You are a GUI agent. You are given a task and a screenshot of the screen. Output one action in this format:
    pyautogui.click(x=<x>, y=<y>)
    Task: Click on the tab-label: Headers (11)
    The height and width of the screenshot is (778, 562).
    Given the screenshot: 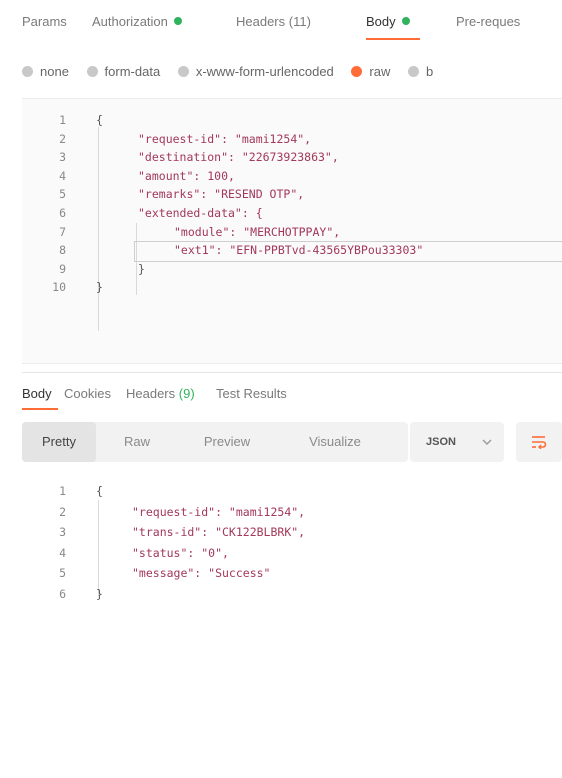 What is the action you would take?
    pyautogui.click(x=273, y=21)
    